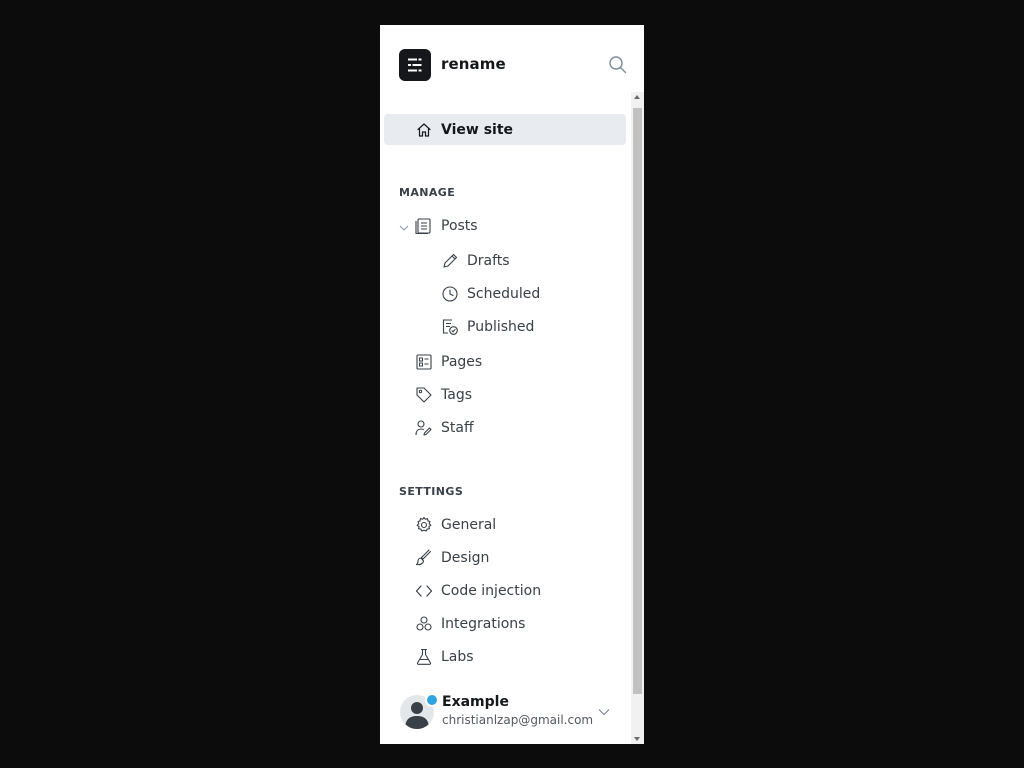 The width and height of the screenshot is (1024, 768). I want to click on nav-drafts: Drafts, so click(475, 261).